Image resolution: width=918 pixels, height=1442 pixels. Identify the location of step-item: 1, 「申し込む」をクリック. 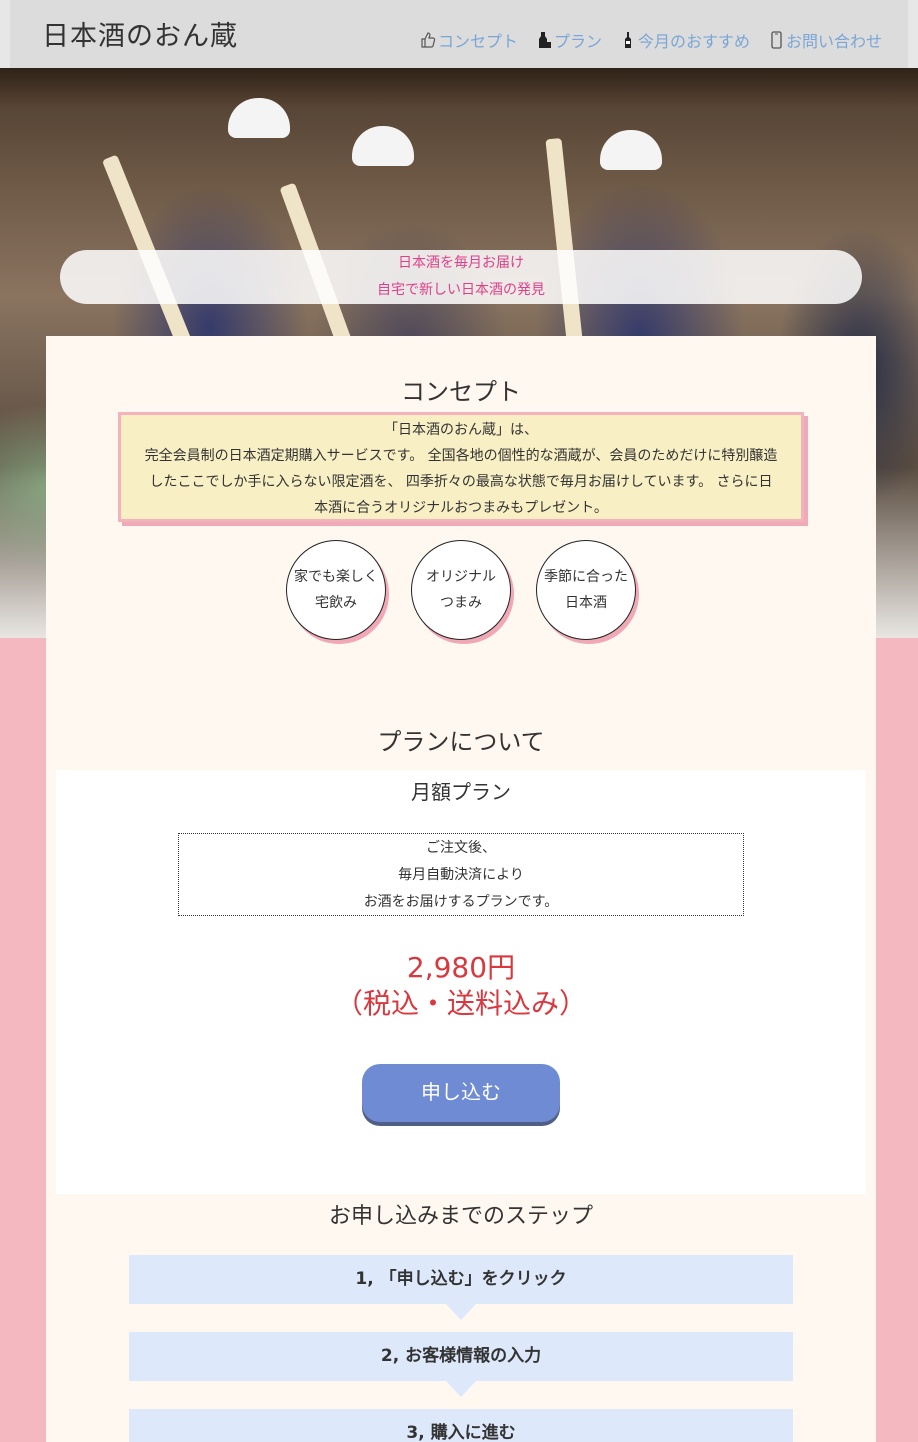
(461, 1287).